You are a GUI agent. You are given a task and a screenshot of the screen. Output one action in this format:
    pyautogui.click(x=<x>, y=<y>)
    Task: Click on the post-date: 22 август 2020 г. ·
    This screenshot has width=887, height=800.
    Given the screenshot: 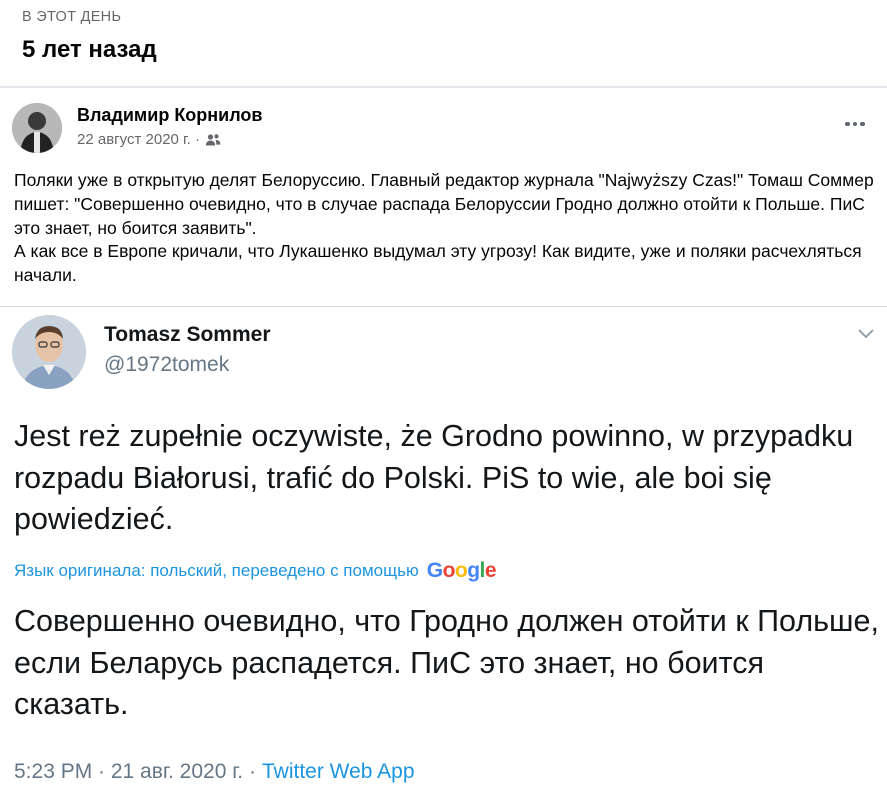 What is the action you would take?
    pyautogui.click(x=138, y=139)
    